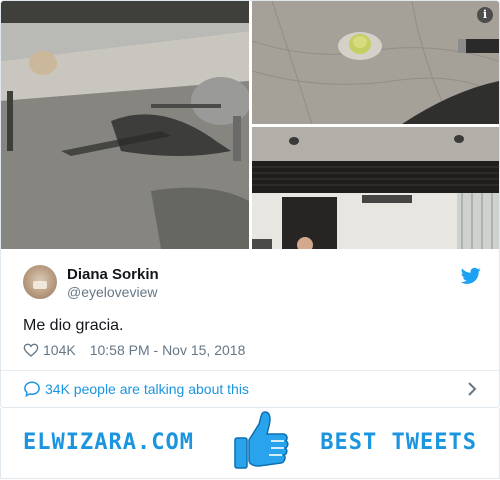  What do you see at coordinates (112, 292) in the screenshot?
I see `author-handle: @eyeloveview` at bounding box center [112, 292].